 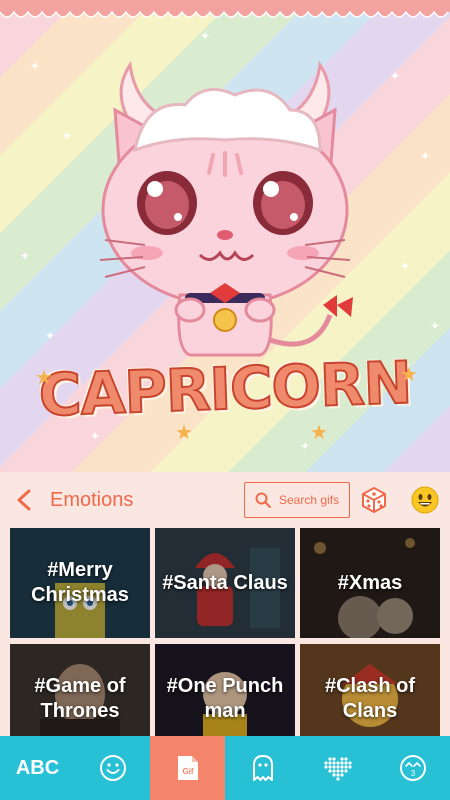 What do you see at coordinates (309, 500) in the screenshot?
I see `search-placeholder: Search gifs` at bounding box center [309, 500].